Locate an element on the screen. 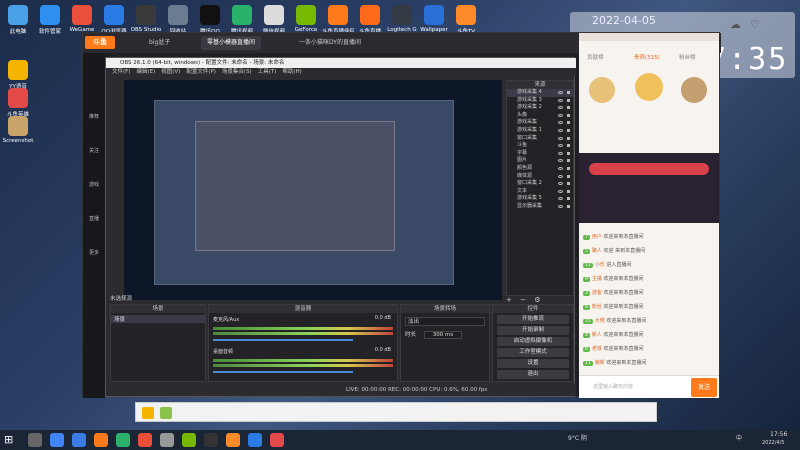 This screenshot has width=800, height=450. chat-tab-2: 贵宾(315) is located at coordinates (647, 57).